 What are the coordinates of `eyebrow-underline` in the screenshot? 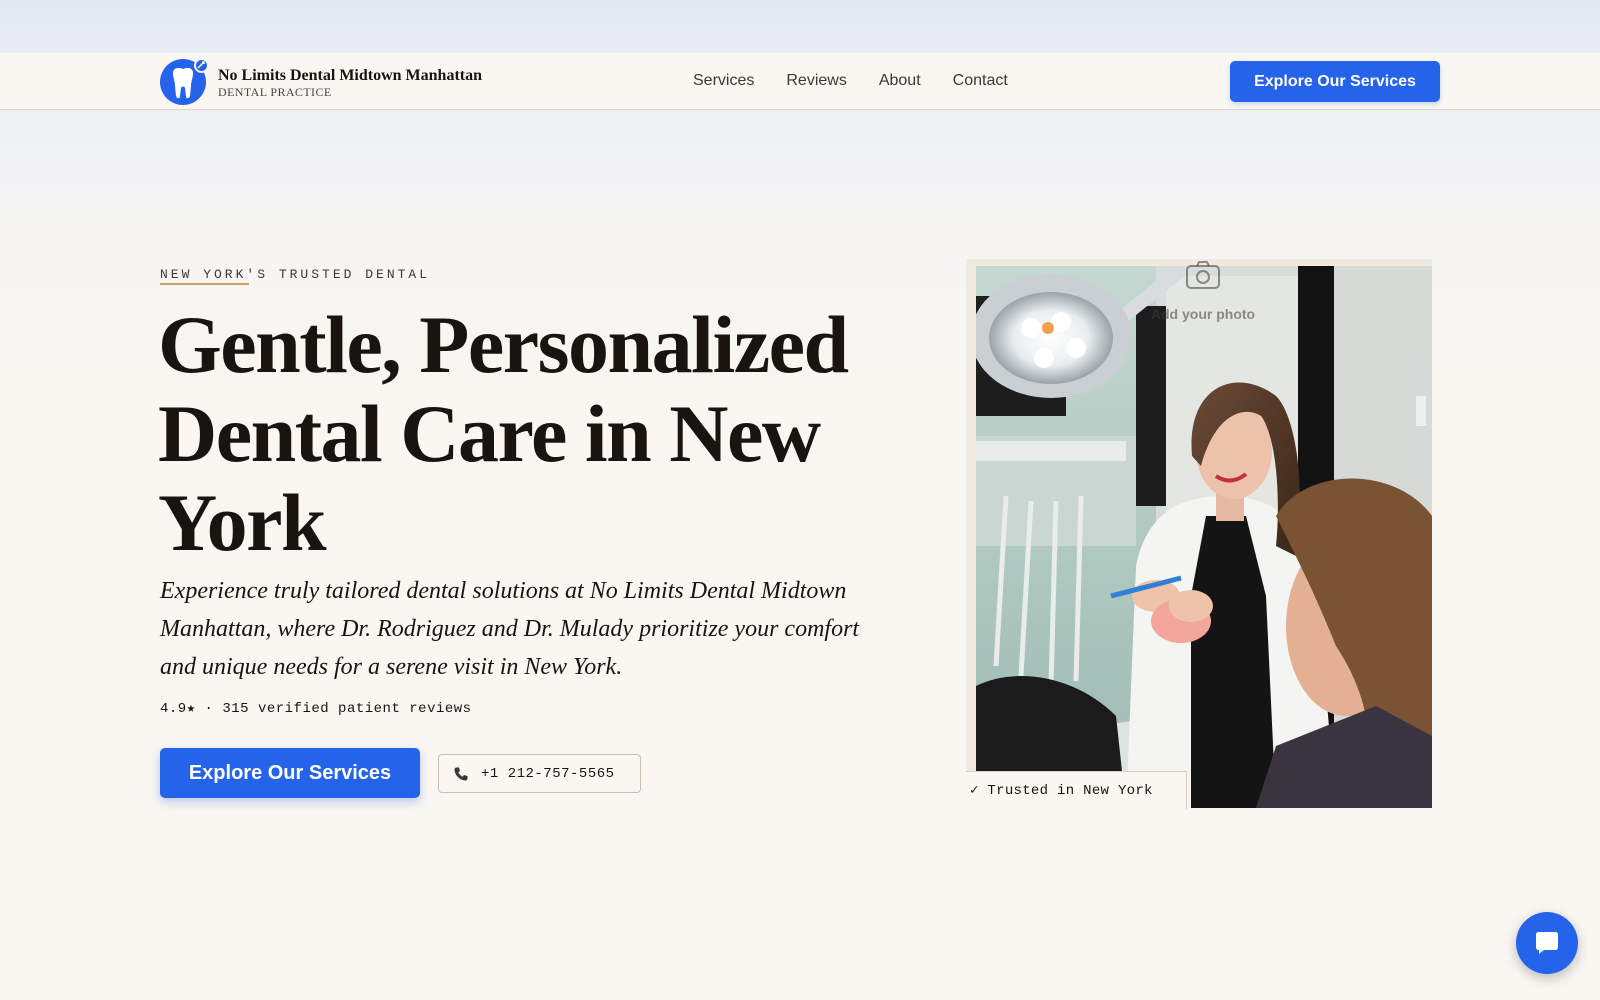 It's located at (204, 284).